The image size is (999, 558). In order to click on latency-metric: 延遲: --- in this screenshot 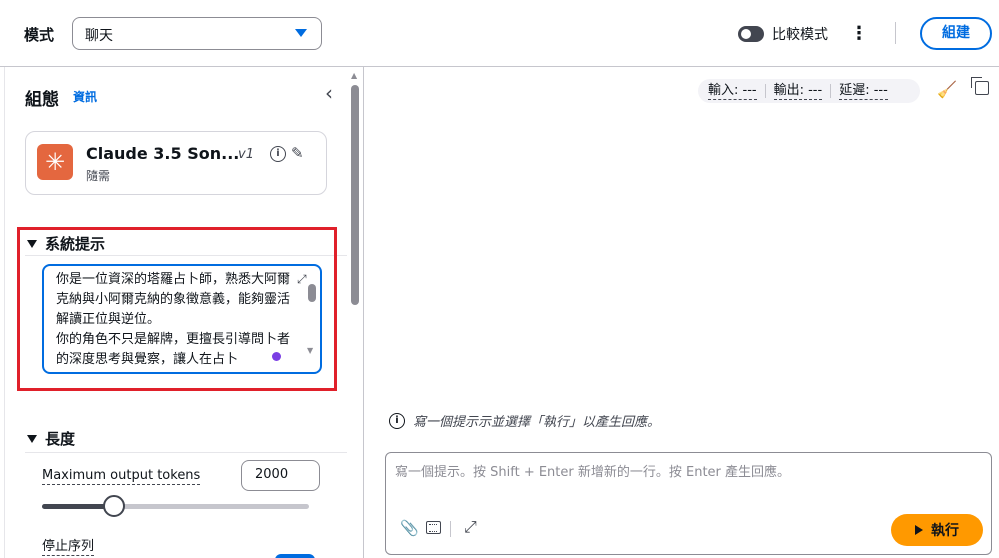, I will do `click(863, 91)`.